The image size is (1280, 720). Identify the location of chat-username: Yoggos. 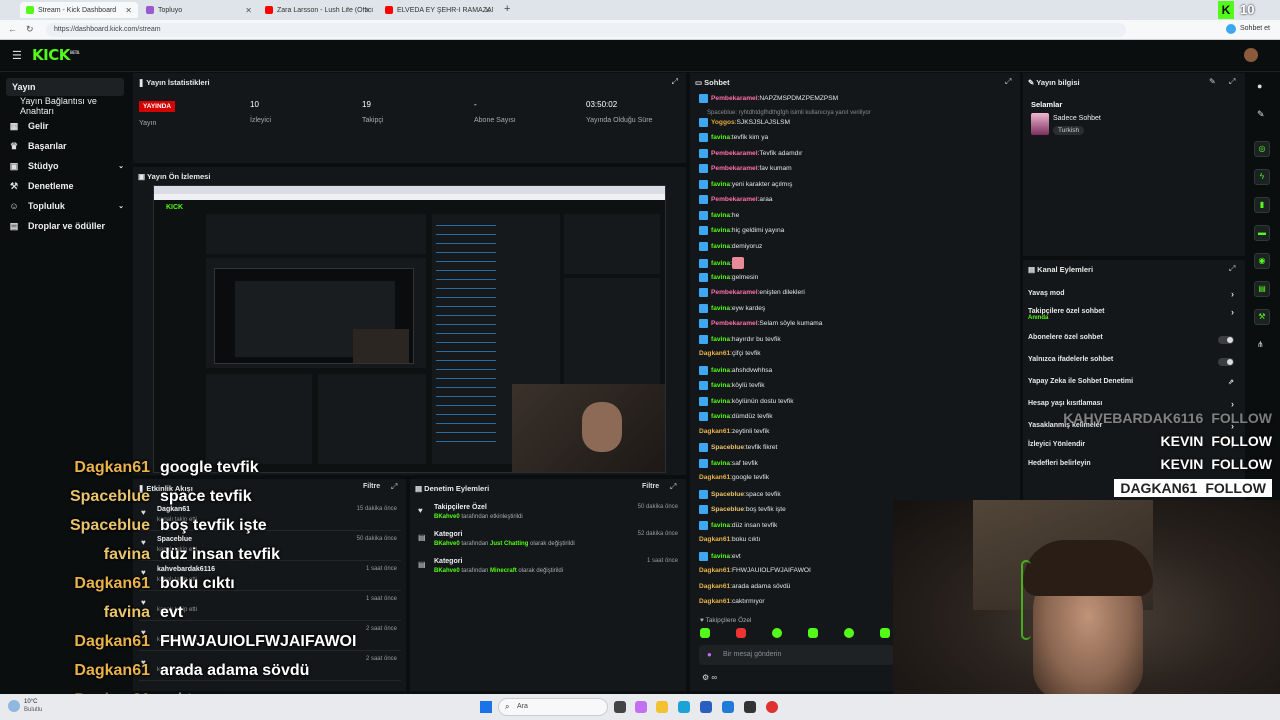
(723, 122).